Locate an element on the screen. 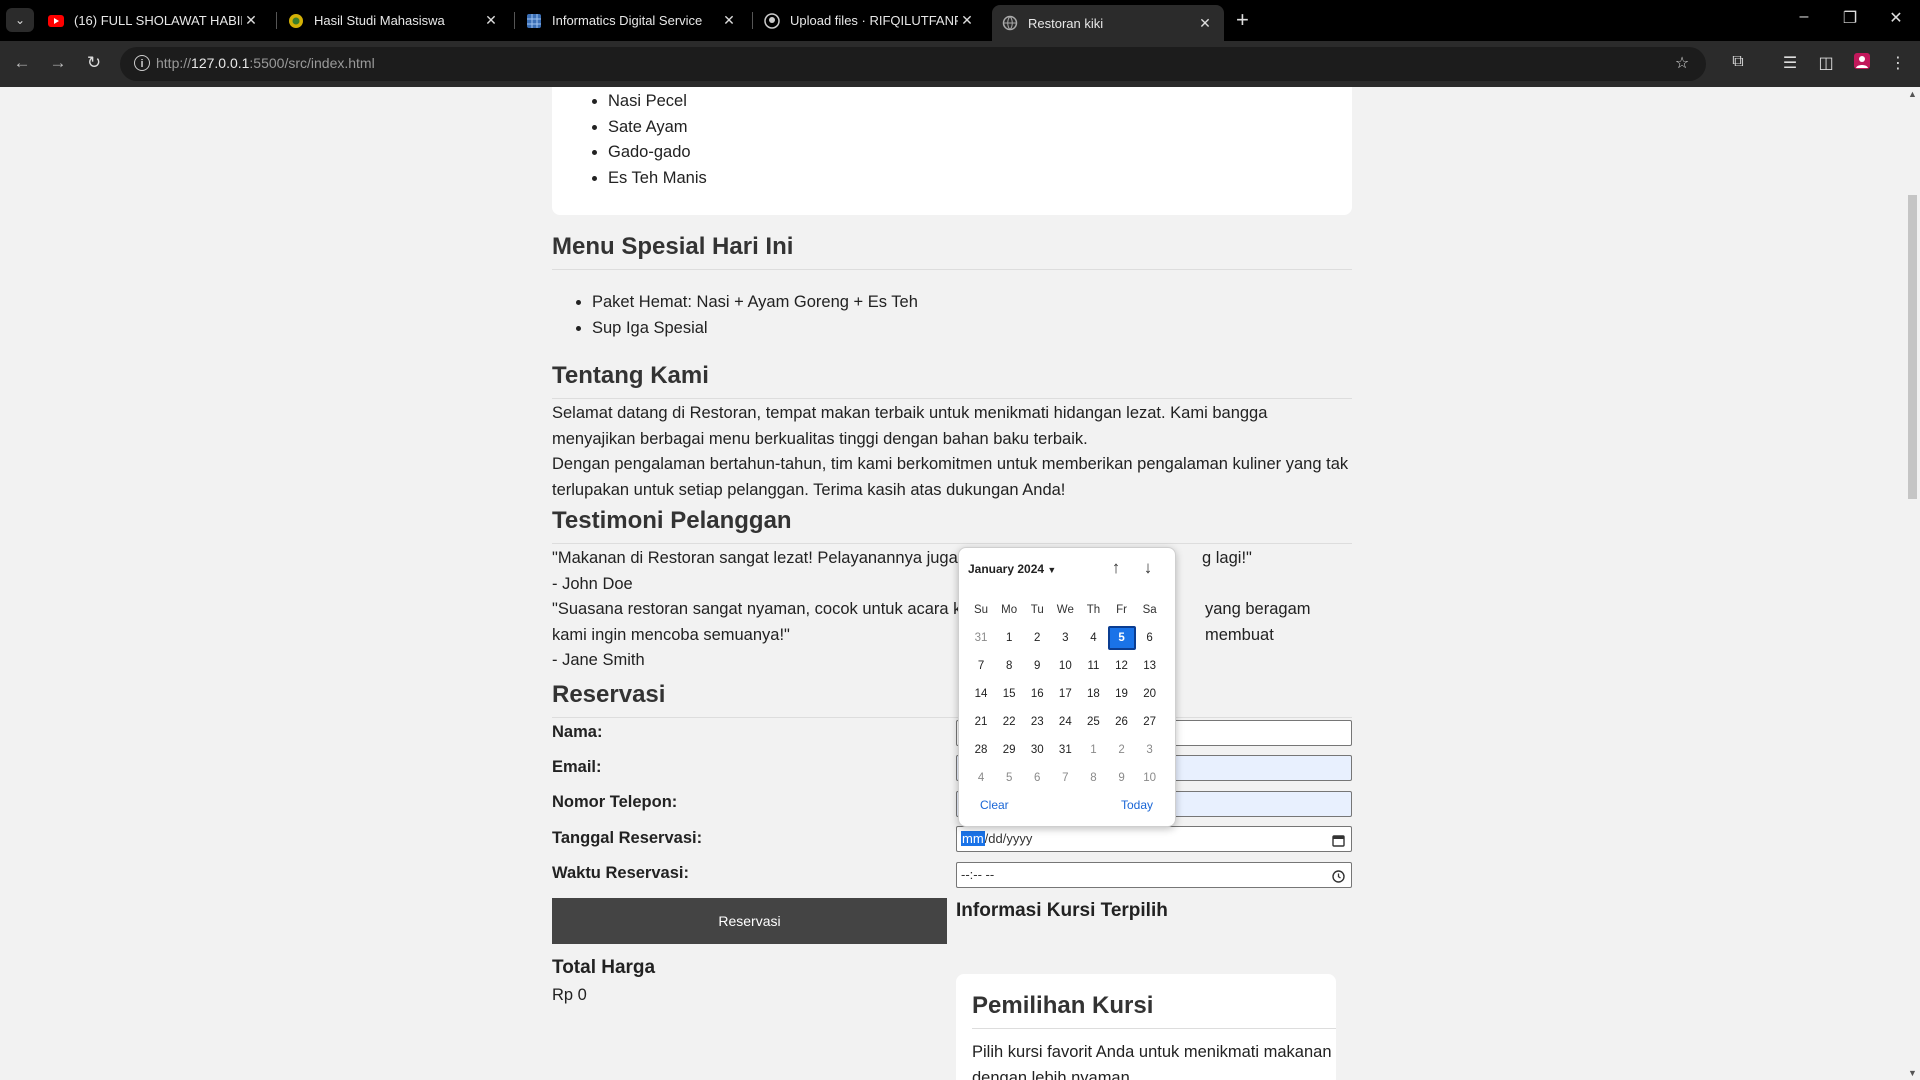  calendar-day: 14 is located at coordinates (981, 694).